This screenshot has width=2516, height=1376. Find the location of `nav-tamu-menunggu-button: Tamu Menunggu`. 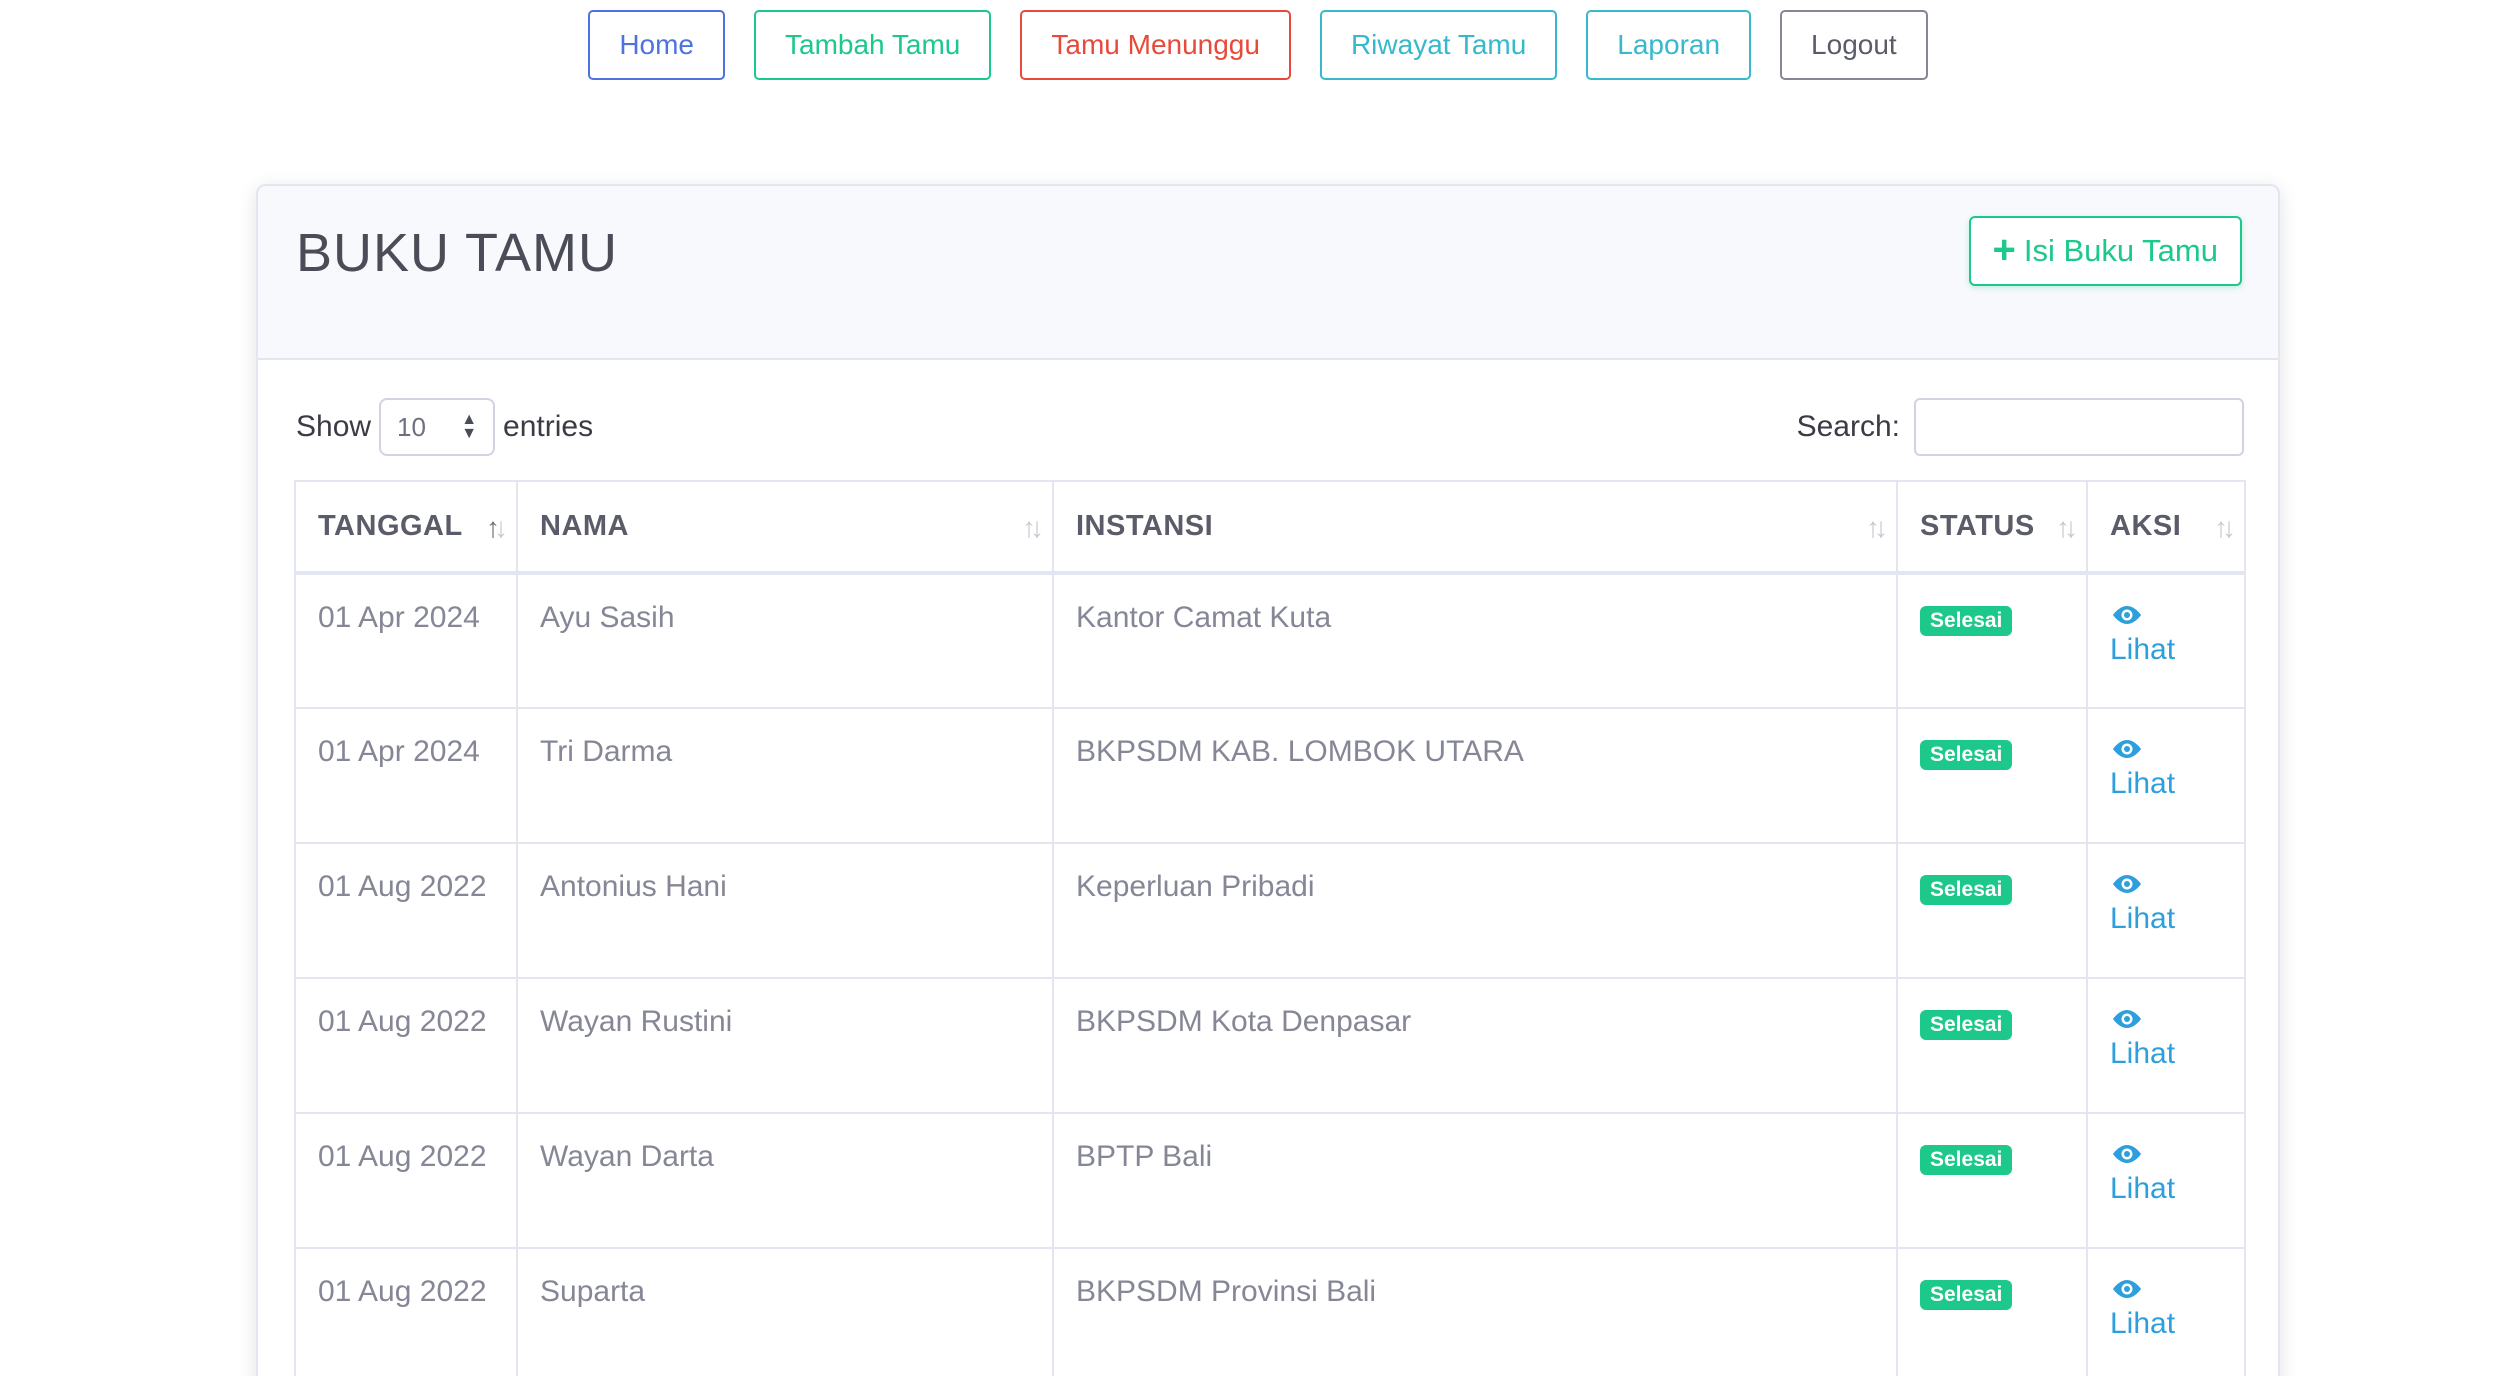

nav-tamu-menunggu-button: Tamu Menunggu is located at coordinates (1155, 45).